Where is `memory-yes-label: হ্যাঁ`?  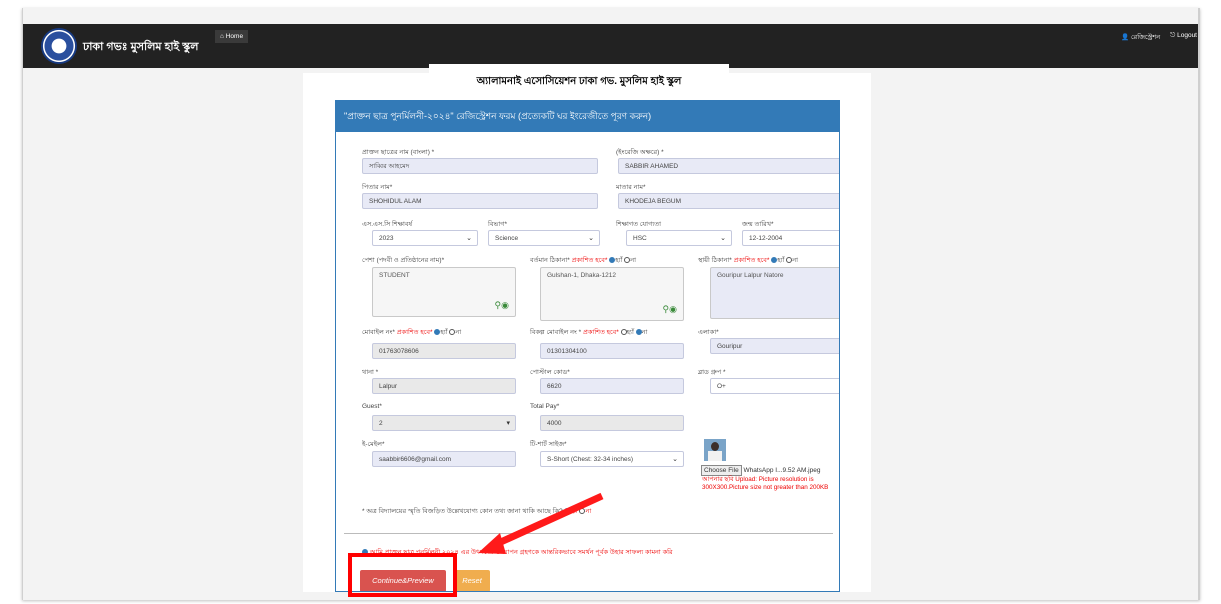
memory-yes-label: হ্যাঁ is located at coordinates (574, 511).